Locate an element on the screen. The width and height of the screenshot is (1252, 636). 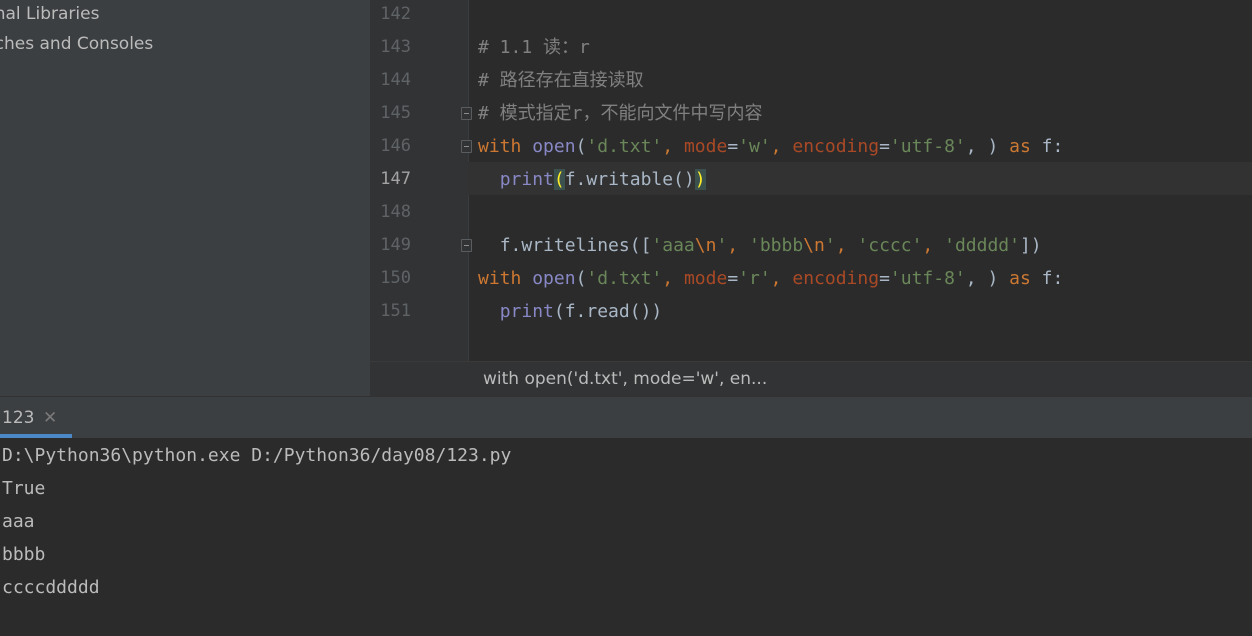
run-tool-window-header: 123 ✕ is located at coordinates (626, 417).